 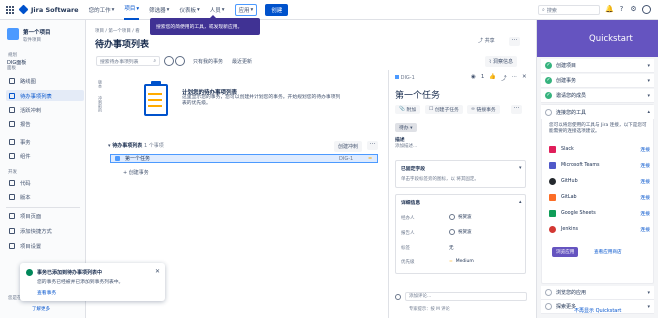 I want to click on profile-avatar, so click(x=646, y=9).